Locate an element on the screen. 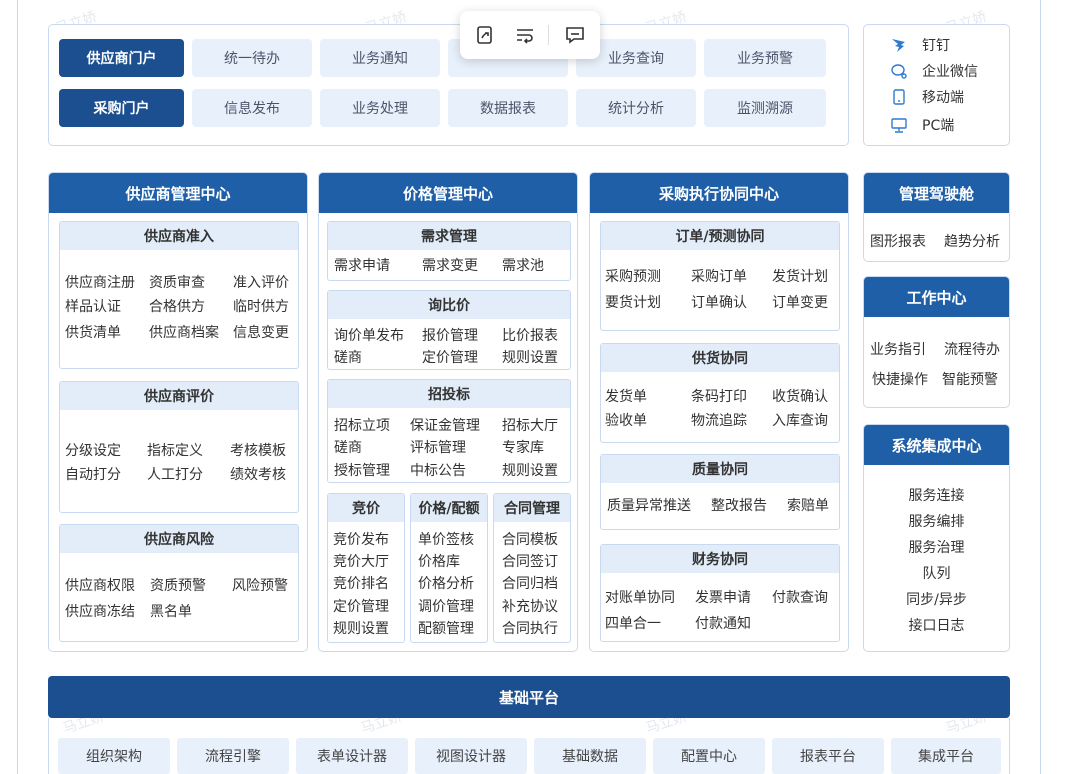 The height and width of the screenshot is (774, 1071). menu-item: 补充协议 is located at coordinates (530, 606).